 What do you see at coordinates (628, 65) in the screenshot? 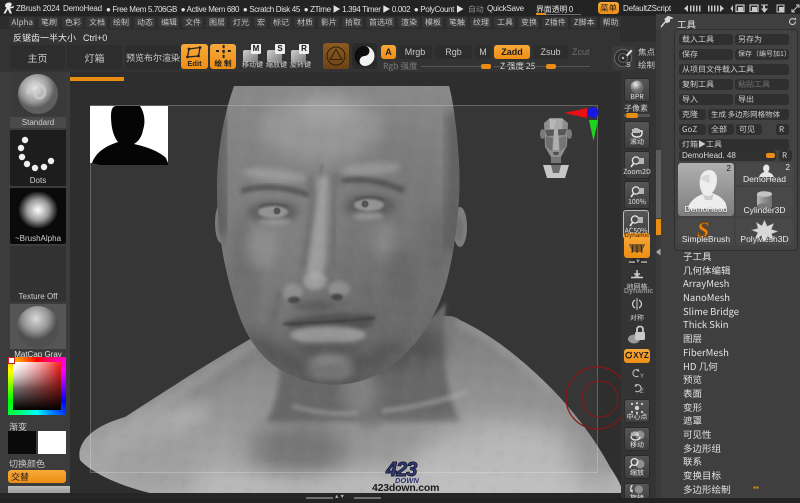
I see `svg-text: S` at bounding box center [628, 65].